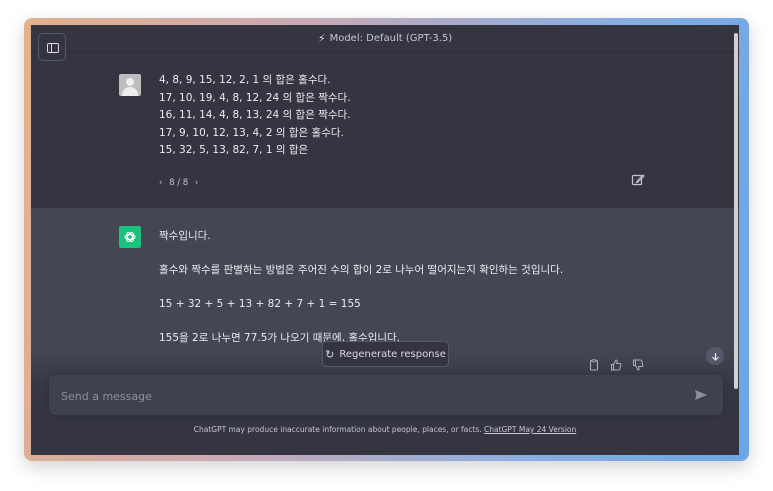 The image size is (773, 491). I want to click on user-line: 15, 32, 5, 13, 82, 7, 1 의 합은, so click(234, 150).